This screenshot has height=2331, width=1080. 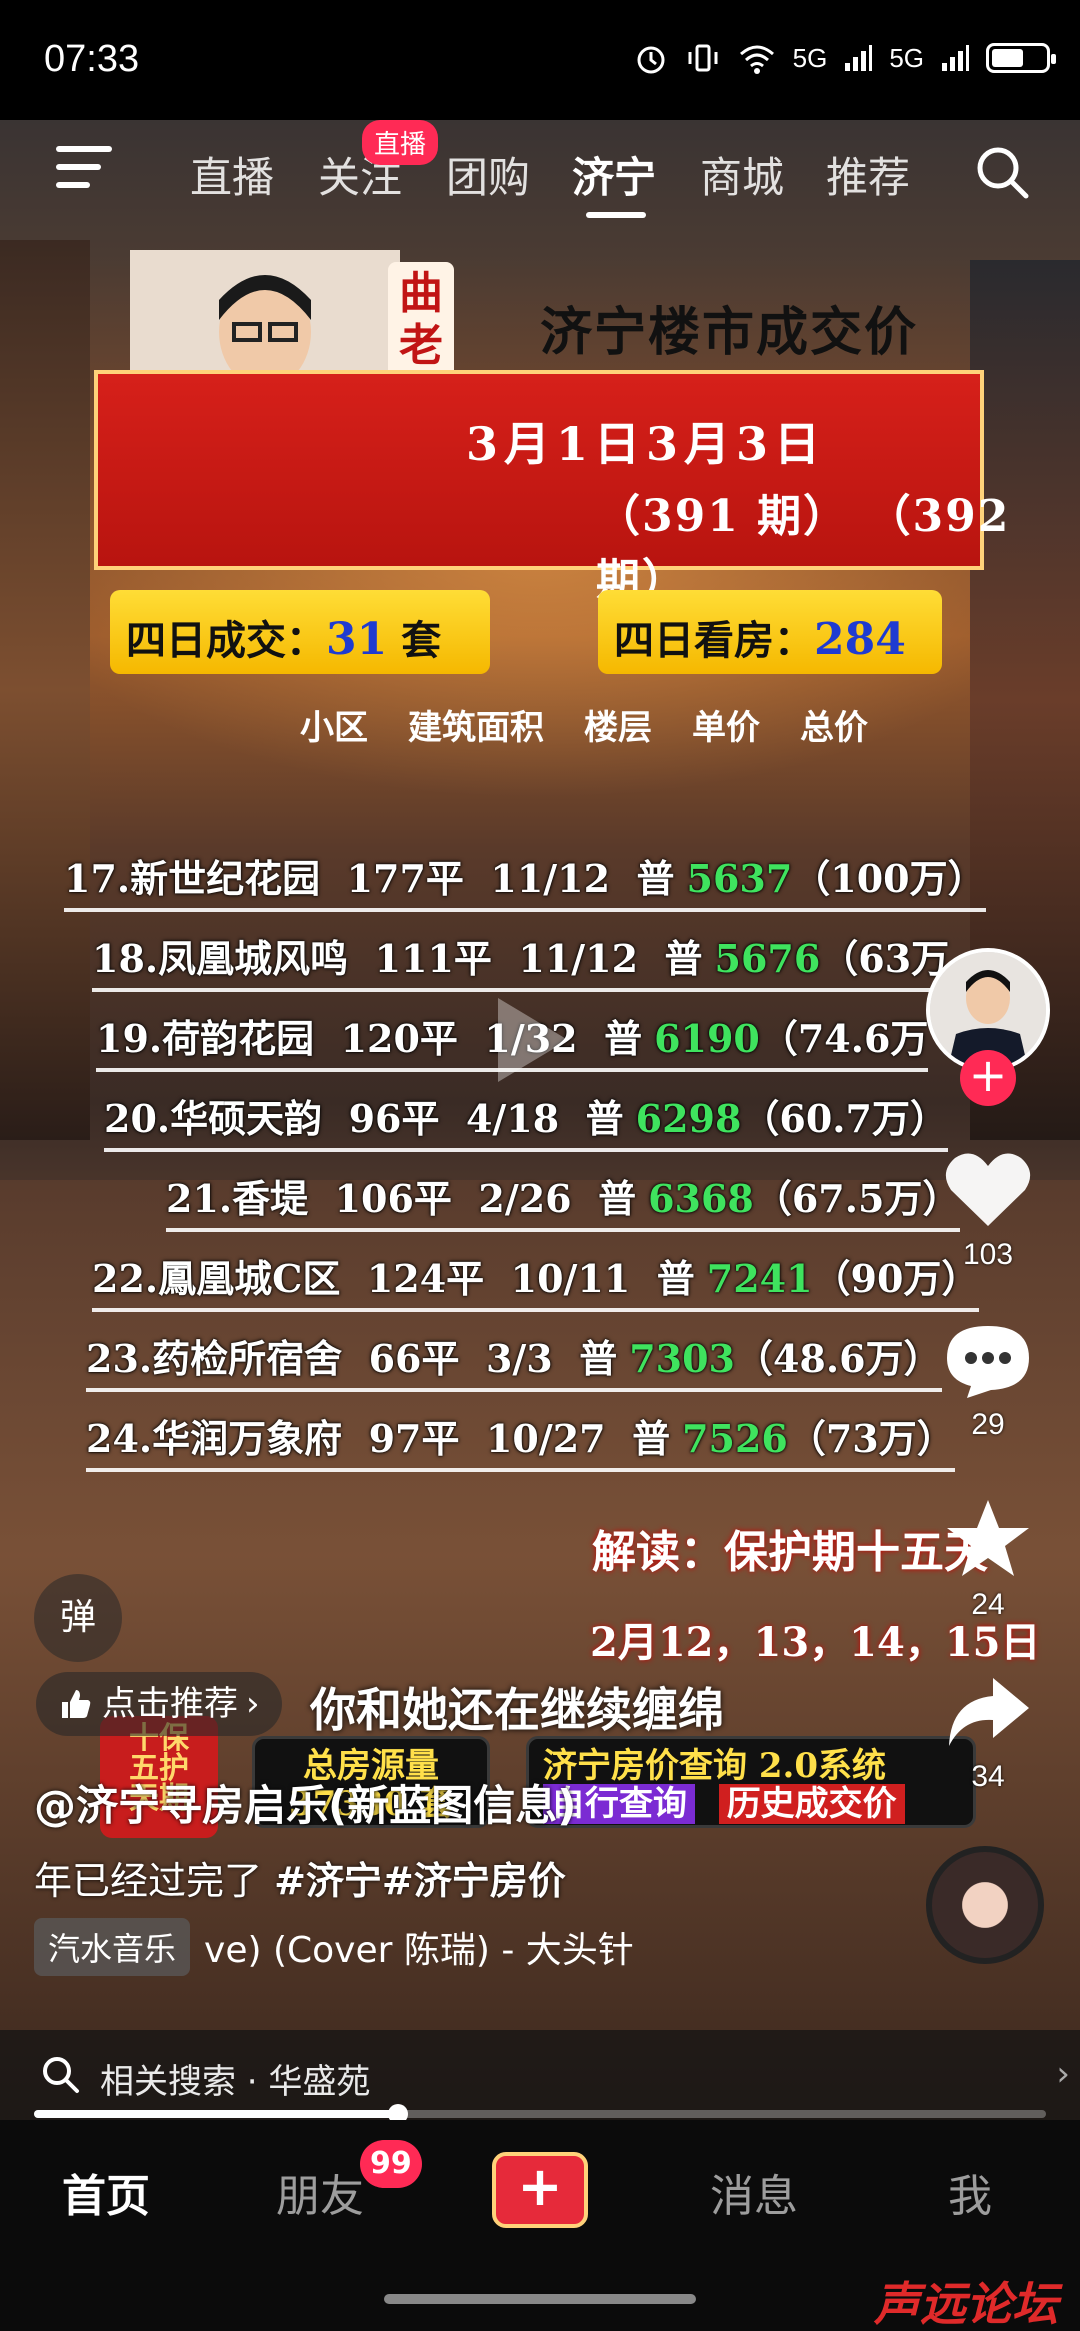 What do you see at coordinates (421, 640) in the screenshot?
I see `deals-unit: 套` at bounding box center [421, 640].